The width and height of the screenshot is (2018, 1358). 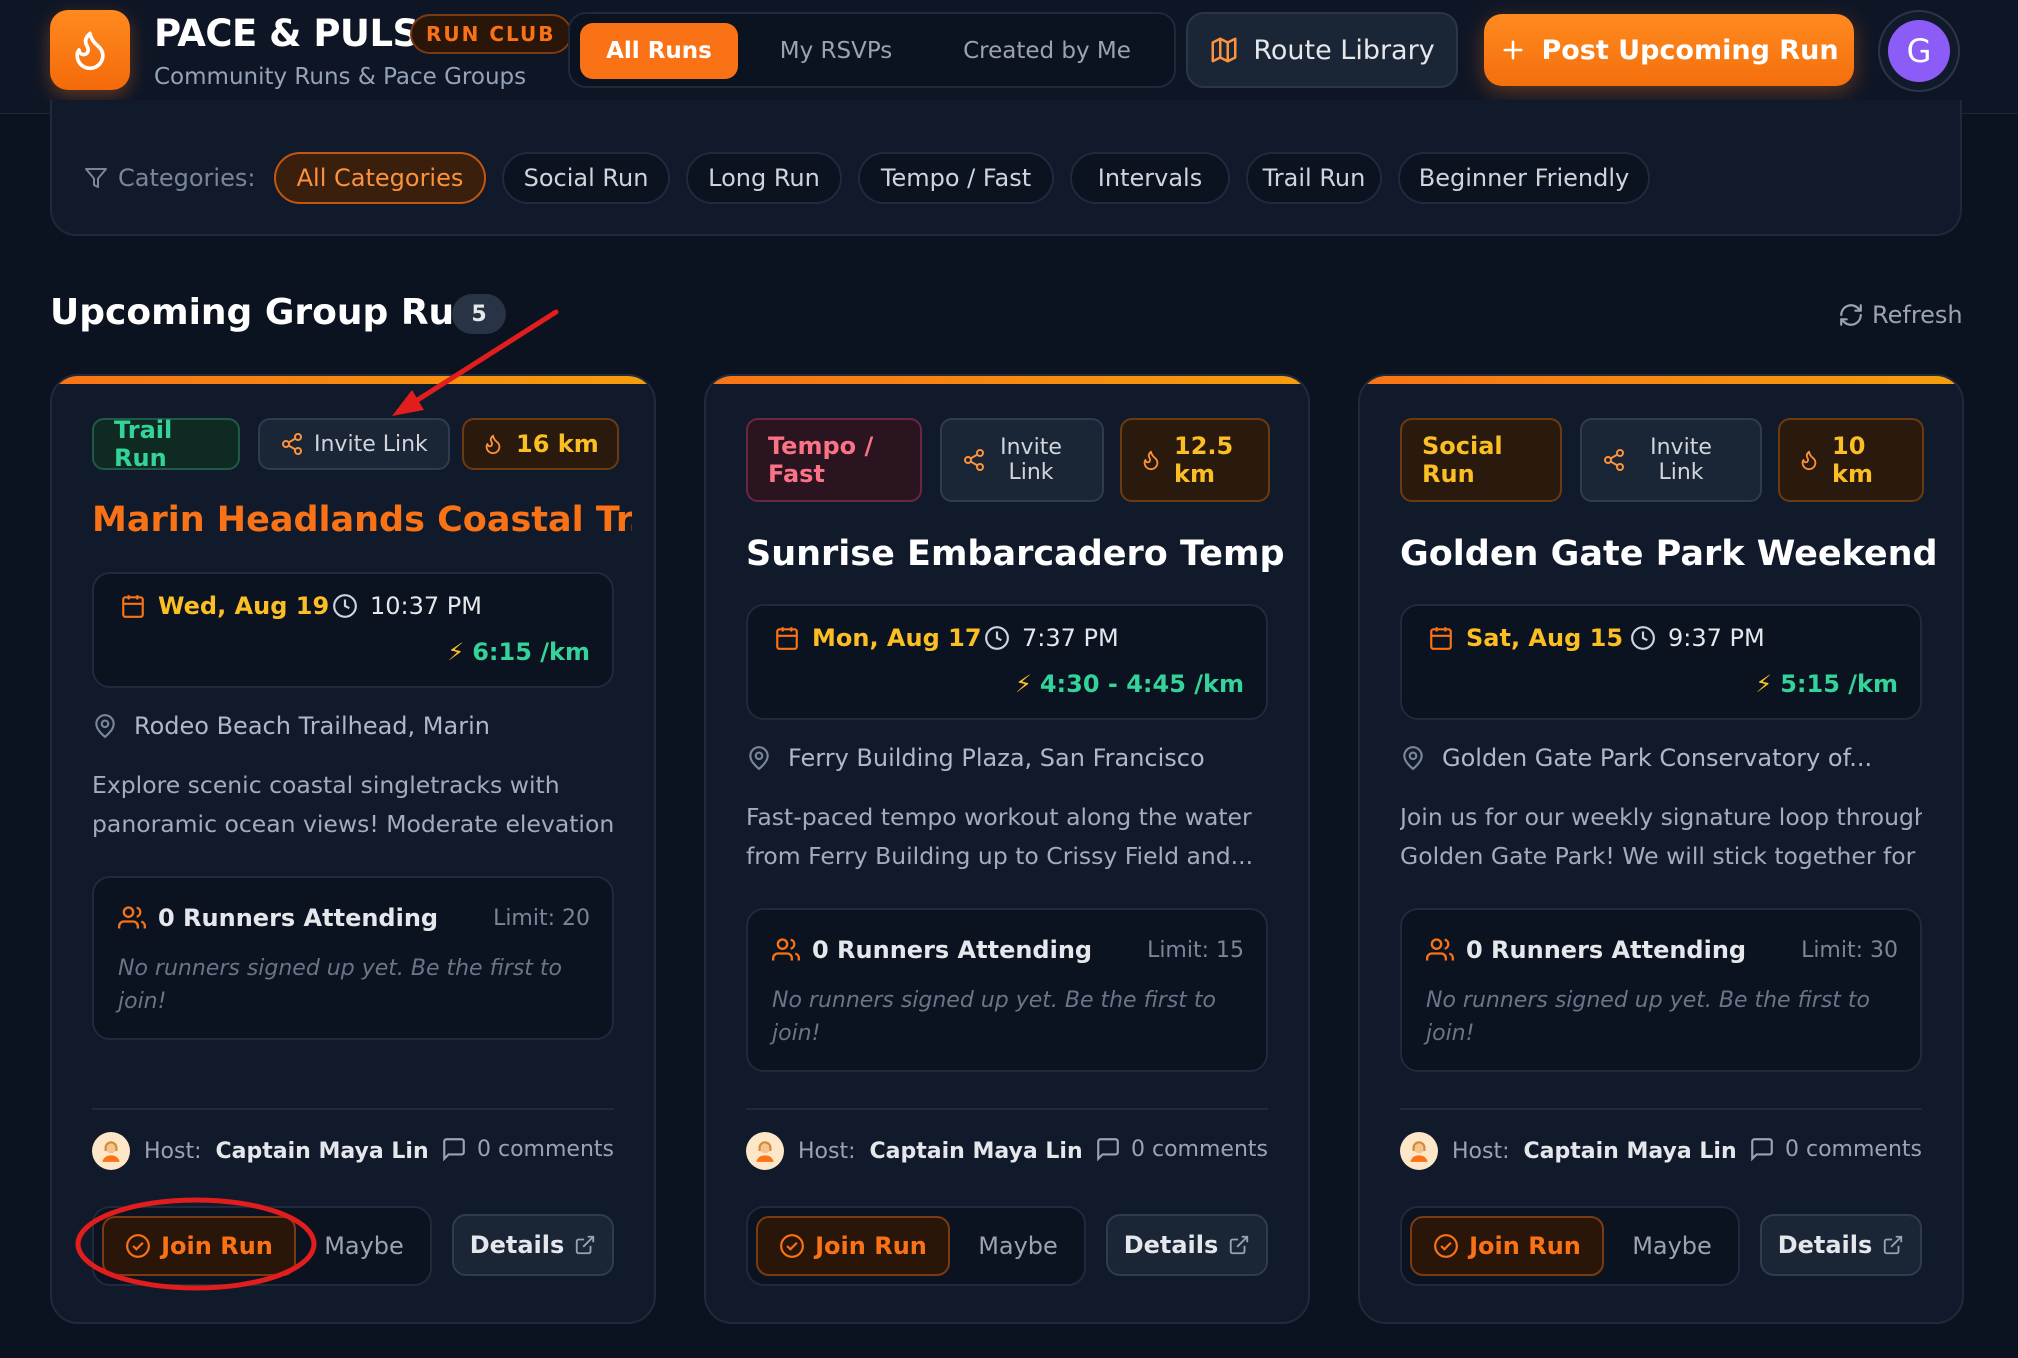 What do you see at coordinates (340, 77) in the screenshot?
I see `brand-subtitle: Community Runs & Pace Groups` at bounding box center [340, 77].